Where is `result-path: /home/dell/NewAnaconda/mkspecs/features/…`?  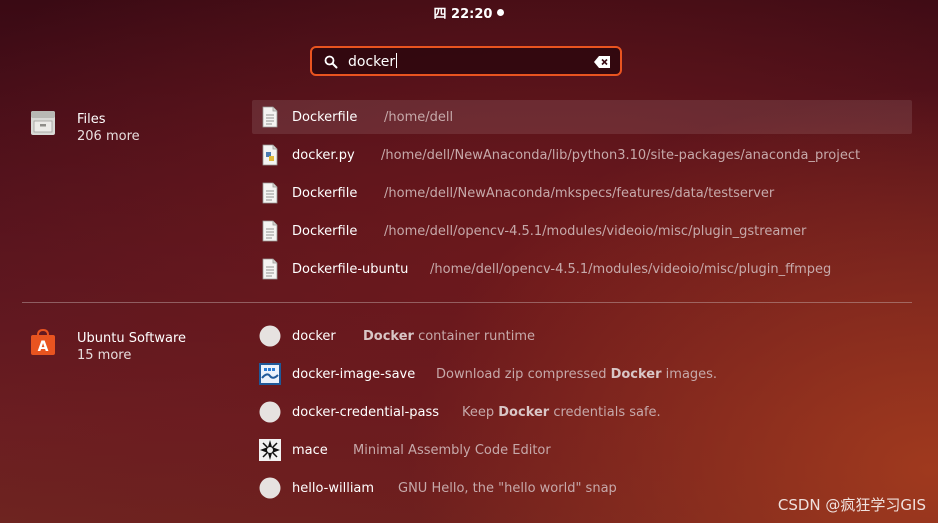
result-path: /home/dell/NewAnaconda/mkspecs/features/… is located at coordinates (579, 193).